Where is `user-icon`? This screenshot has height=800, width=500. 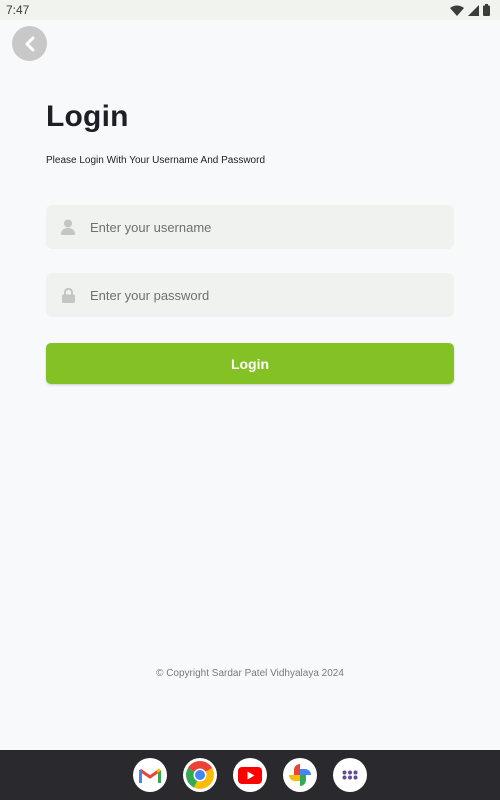 user-icon is located at coordinates (68, 227).